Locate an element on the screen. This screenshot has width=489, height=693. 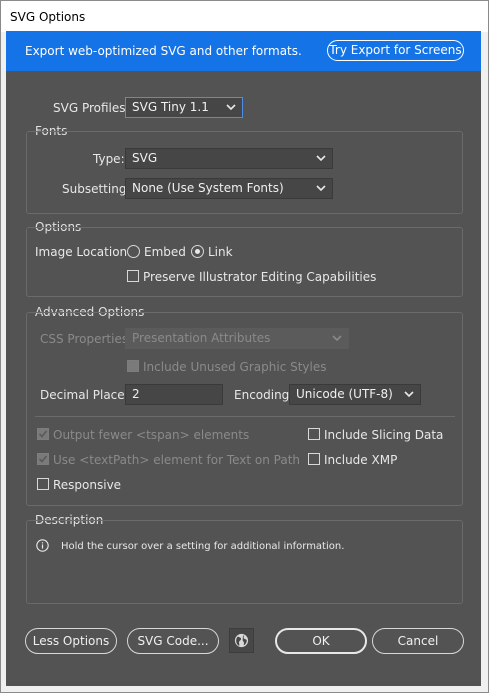
embed-label: Embed is located at coordinates (165, 252).